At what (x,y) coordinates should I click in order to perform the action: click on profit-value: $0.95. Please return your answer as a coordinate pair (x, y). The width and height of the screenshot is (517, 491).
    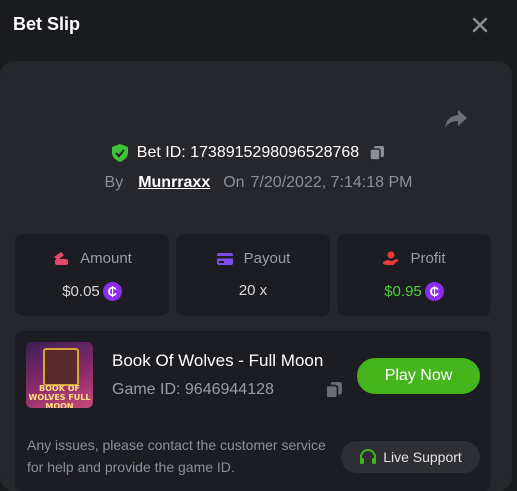
    Looking at the image, I should click on (403, 291).